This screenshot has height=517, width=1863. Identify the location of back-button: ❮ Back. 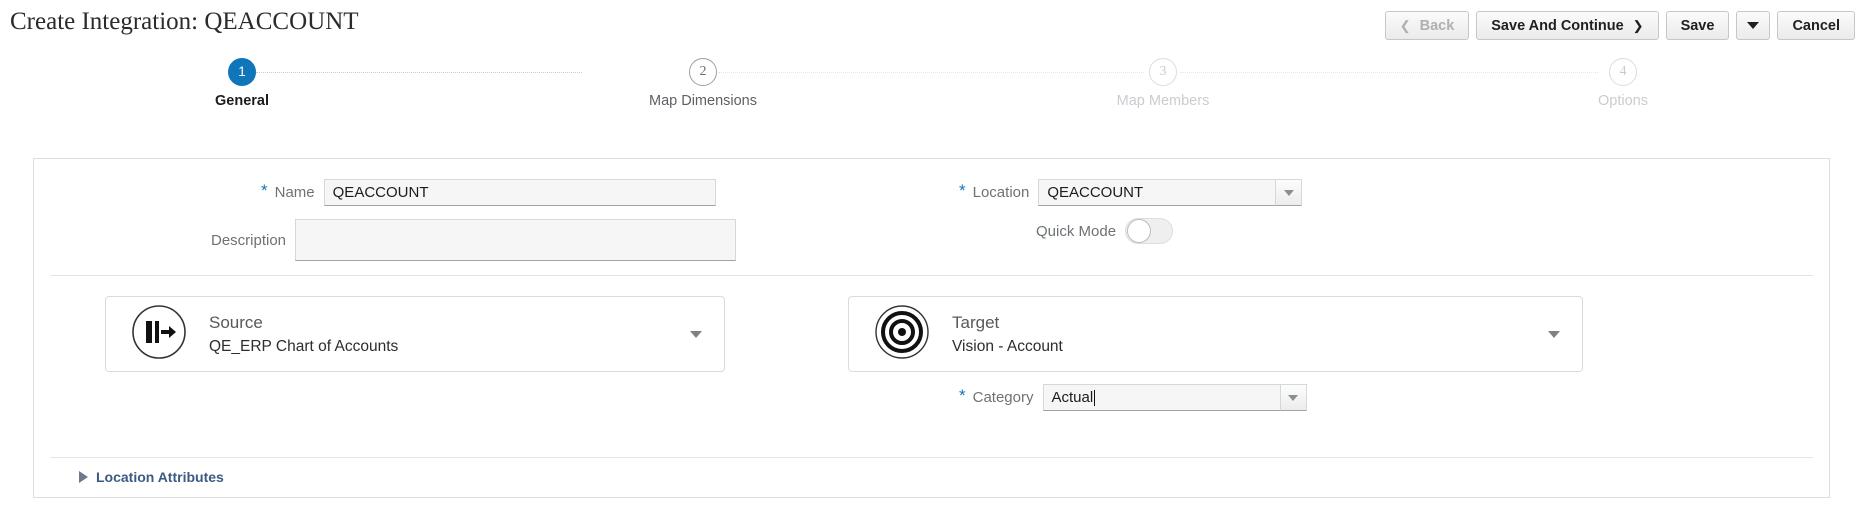
(1427, 25).